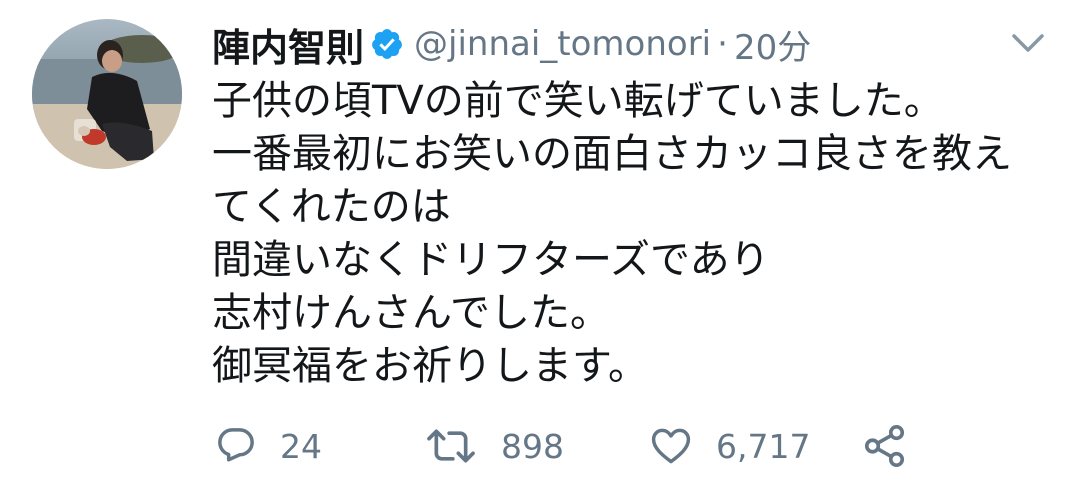  What do you see at coordinates (494, 446) in the screenshot?
I see `retweet-button: 898` at bounding box center [494, 446].